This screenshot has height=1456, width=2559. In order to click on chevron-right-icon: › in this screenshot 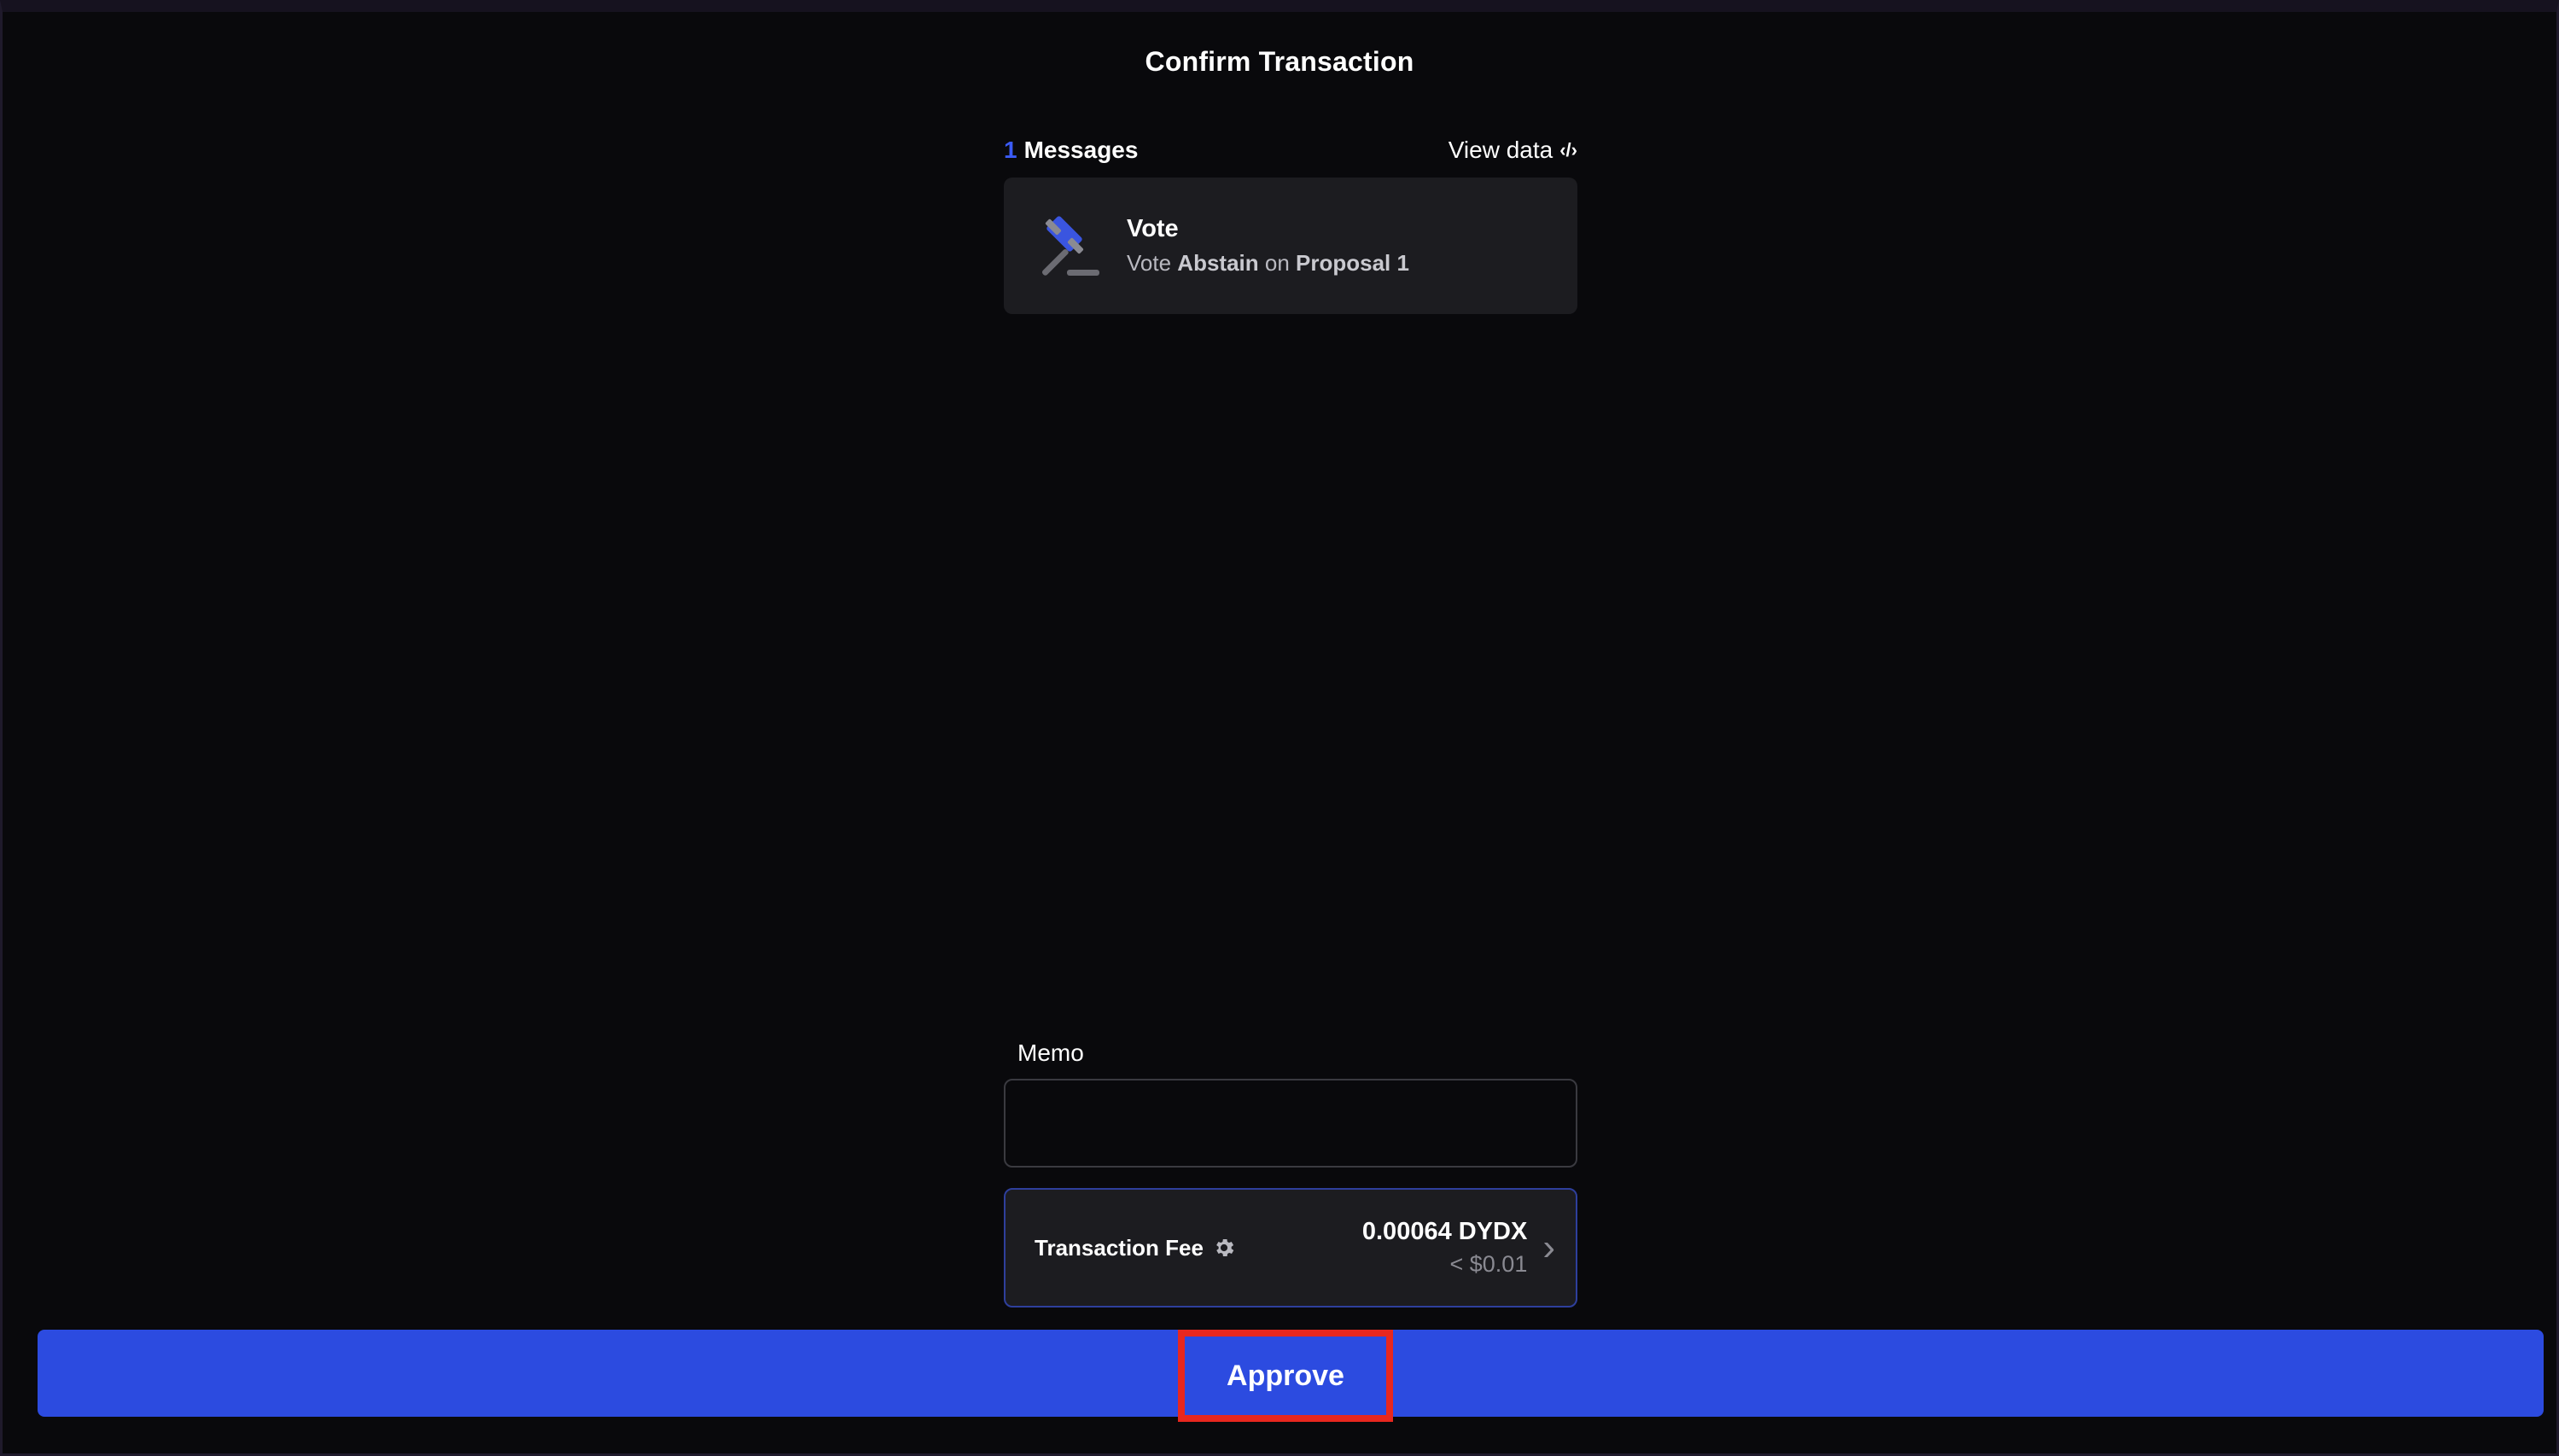, I will do `click(1548, 1247)`.